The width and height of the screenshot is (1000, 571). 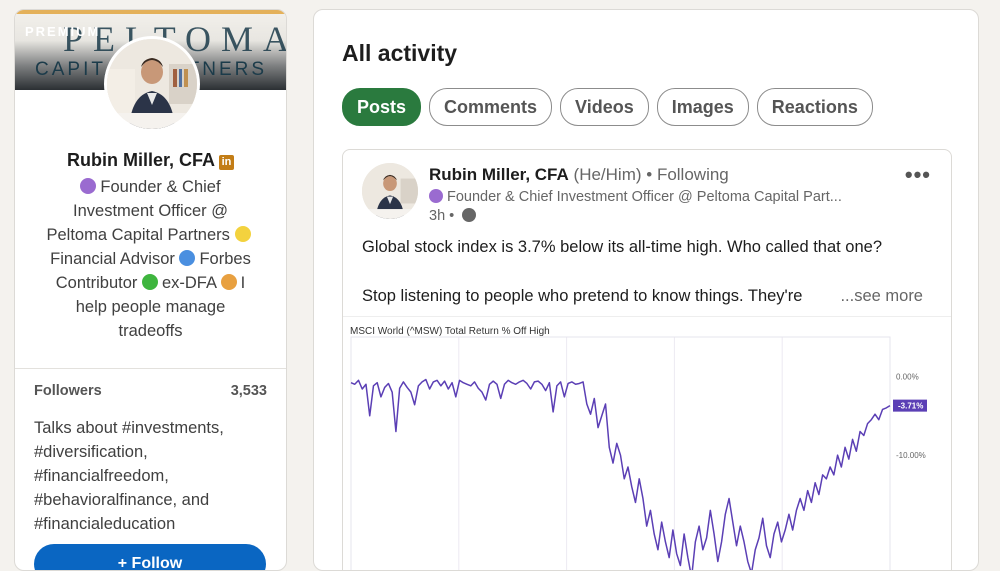 What do you see at coordinates (187, 258) in the screenshot?
I see `blue-circle-icon` at bounding box center [187, 258].